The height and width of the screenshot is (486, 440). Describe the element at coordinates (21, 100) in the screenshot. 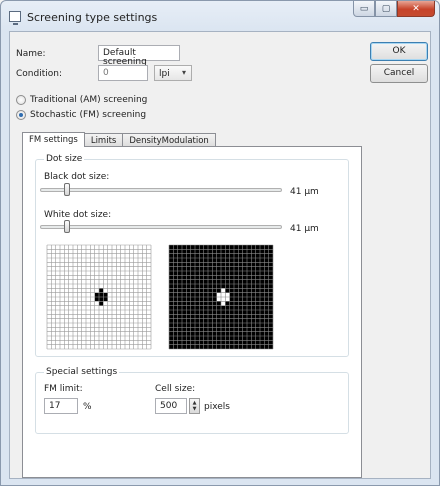

I see `am-radio` at that location.